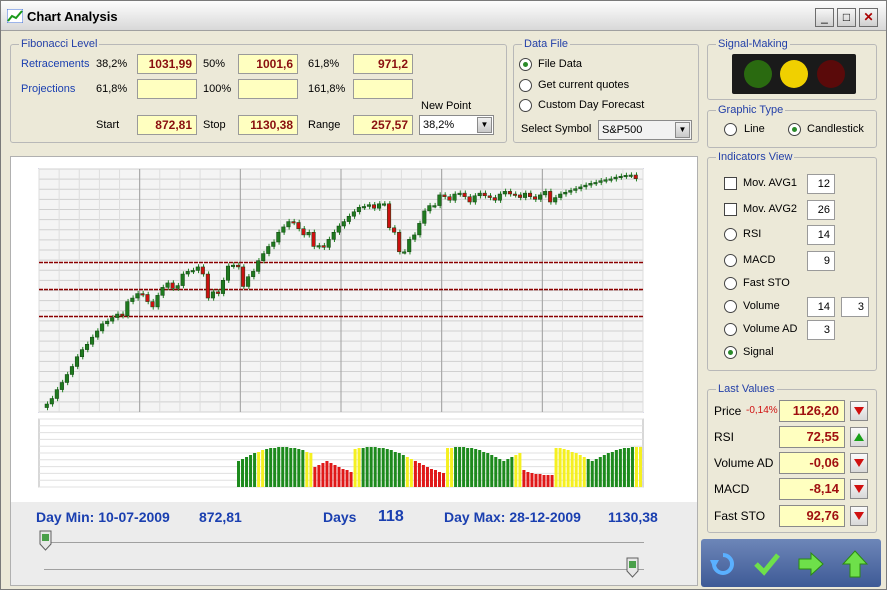 The width and height of the screenshot is (887, 590). What do you see at coordinates (633, 568) in the screenshot?
I see `end-slider-thumb` at bounding box center [633, 568].